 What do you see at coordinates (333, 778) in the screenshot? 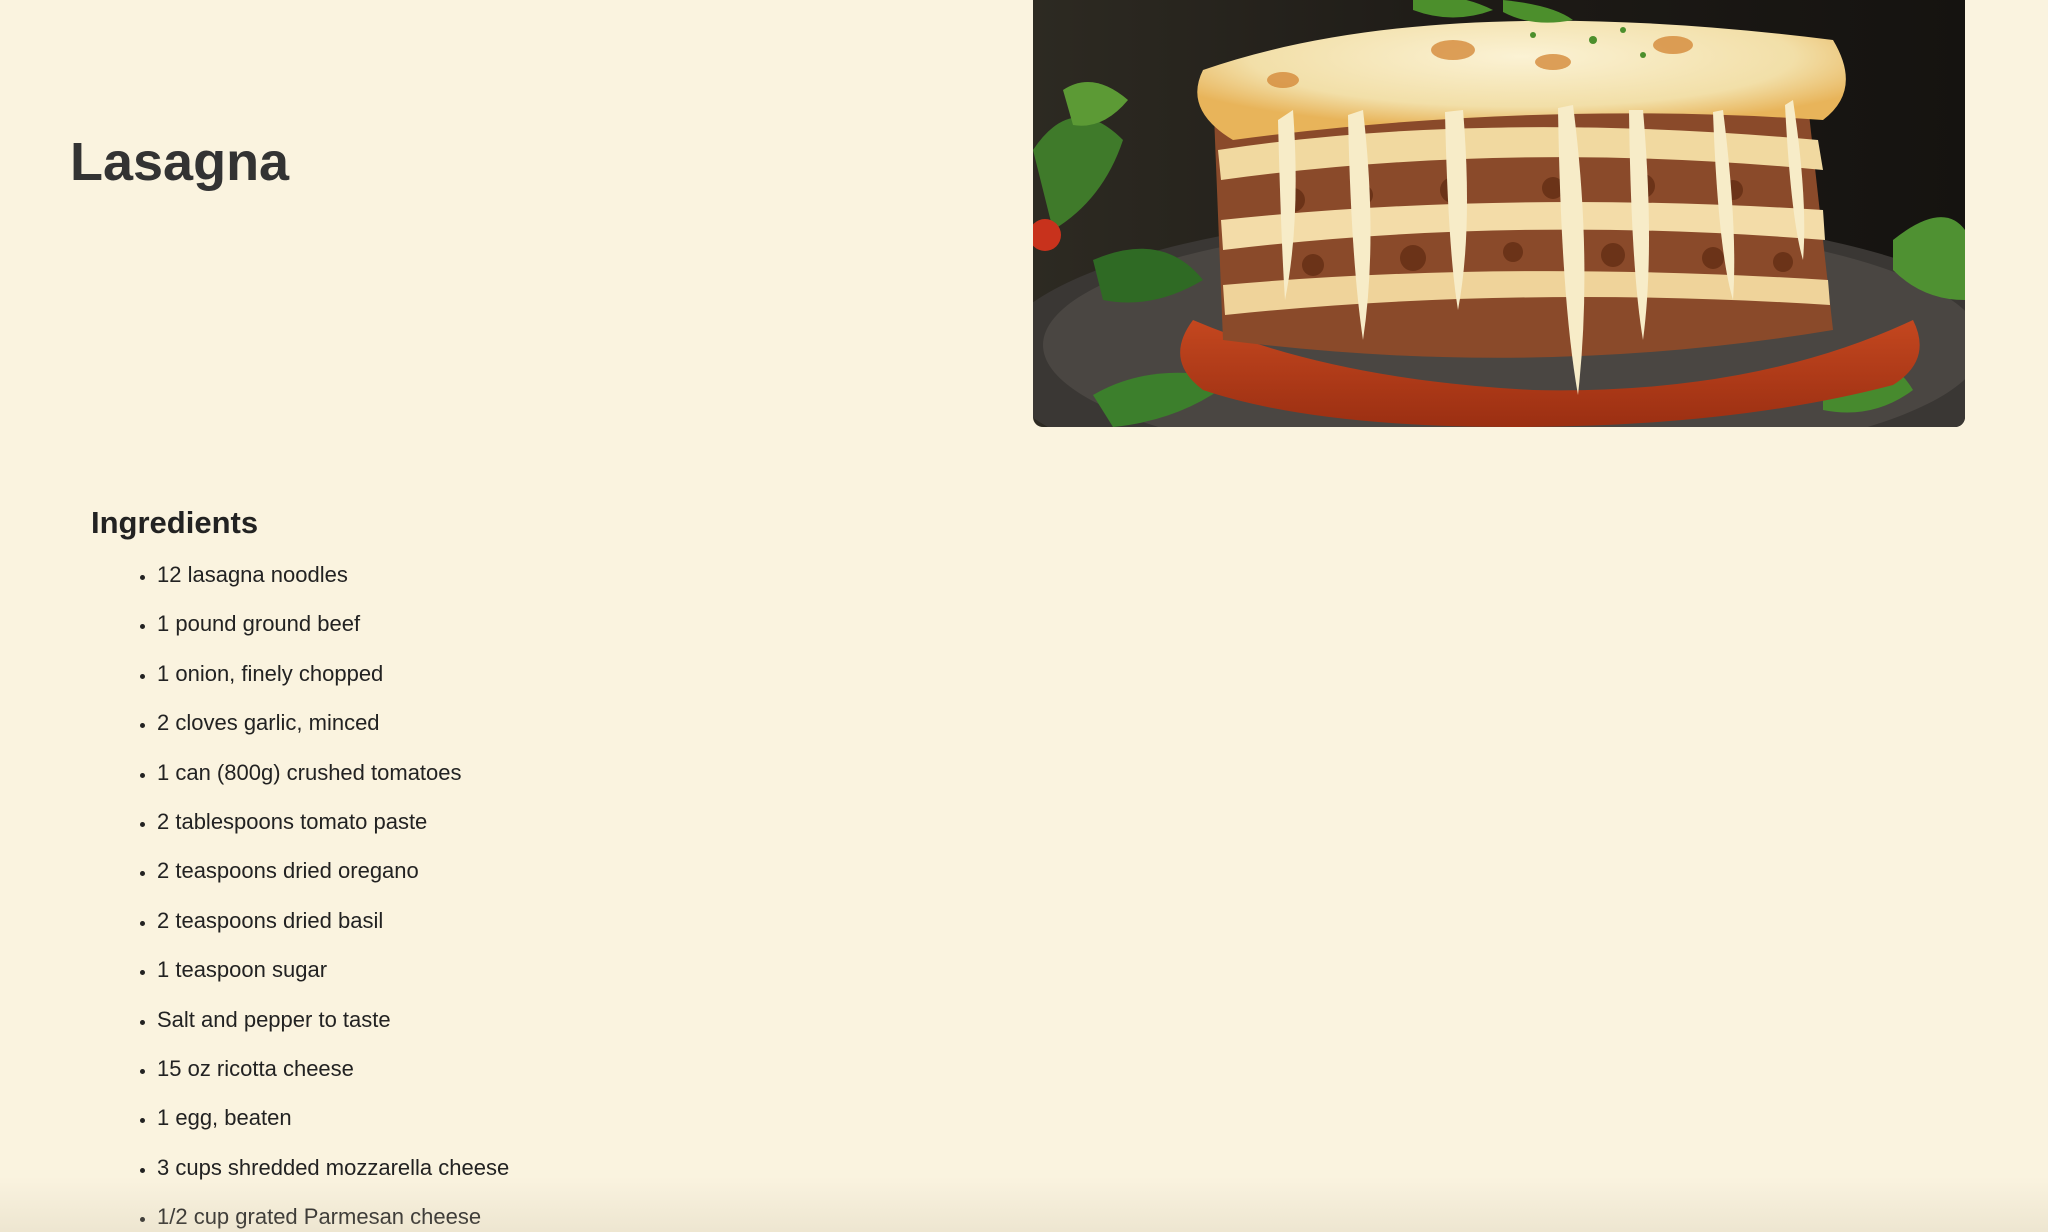
I see `ingredient-item: 1 can (800g) crushed tomatoes` at bounding box center [333, 778].